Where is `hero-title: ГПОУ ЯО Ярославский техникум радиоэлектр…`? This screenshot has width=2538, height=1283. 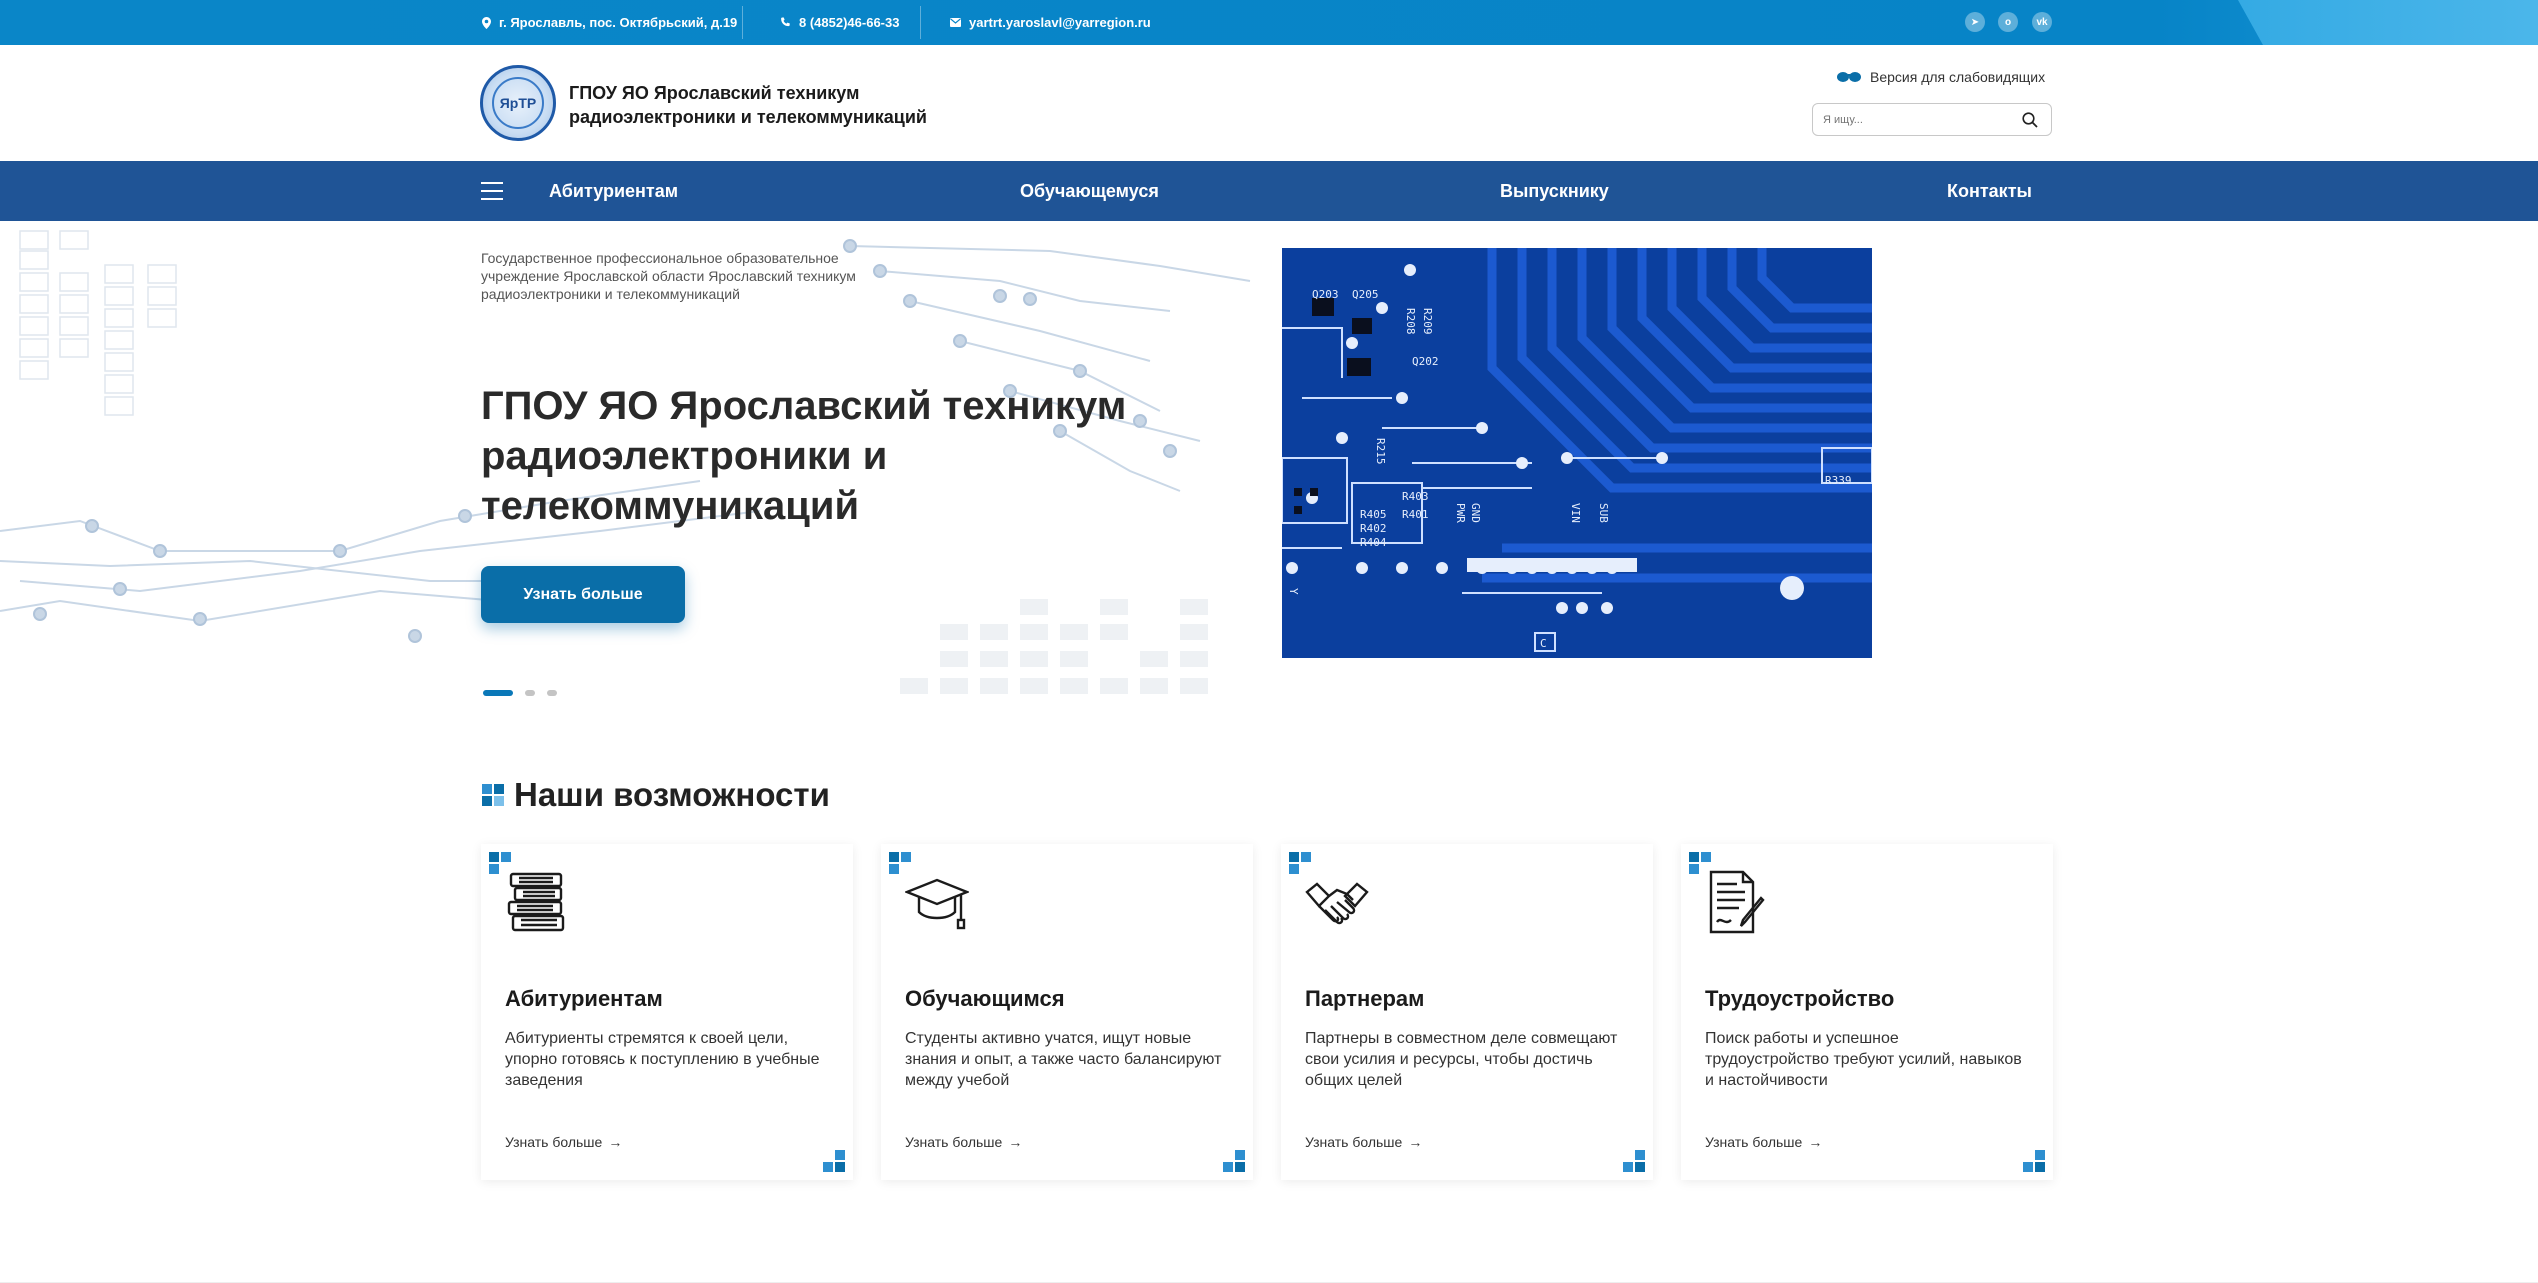
hero-title: ГПОУ ЯО Ярославский техникум радиоэлектр… is located at coordinates (804, 456).